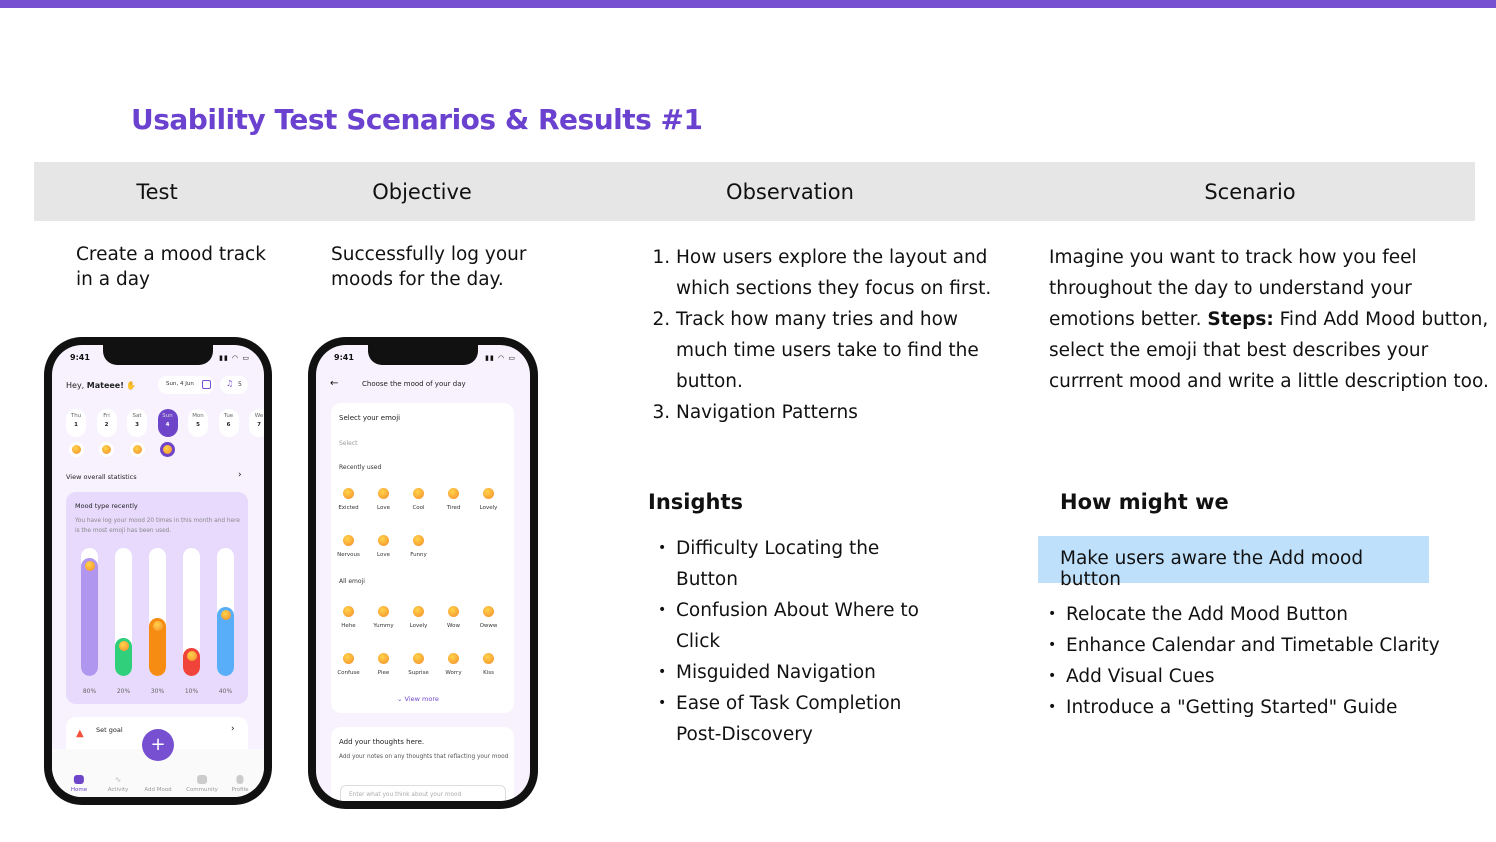 Image resolution: width=1496 pixels, height=842 pixels. What do you see at coordinates (423, 793) in the screenshot?
I see `thoughts-input: Enter what you think about your mood` at bounding box center [423, 793].